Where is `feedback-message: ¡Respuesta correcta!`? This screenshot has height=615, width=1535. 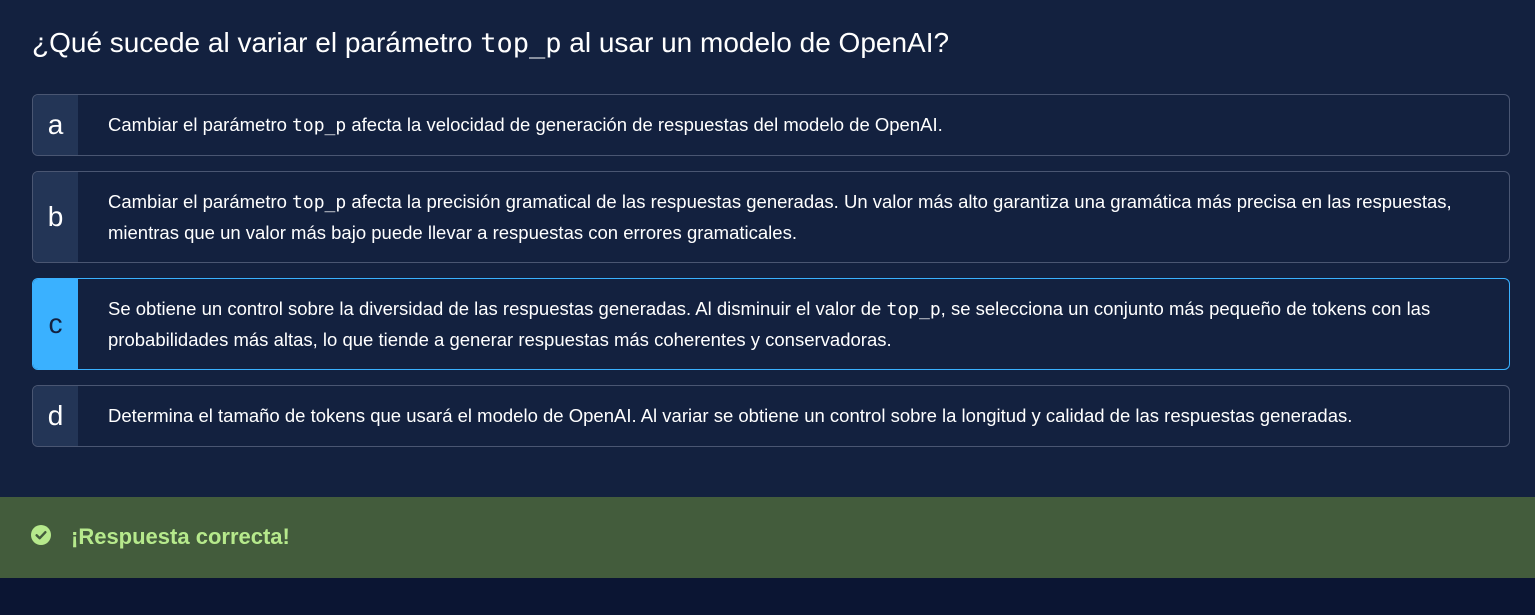
feedback-message: ¡Respuesta correcta! is located at coordinates (180, 536).